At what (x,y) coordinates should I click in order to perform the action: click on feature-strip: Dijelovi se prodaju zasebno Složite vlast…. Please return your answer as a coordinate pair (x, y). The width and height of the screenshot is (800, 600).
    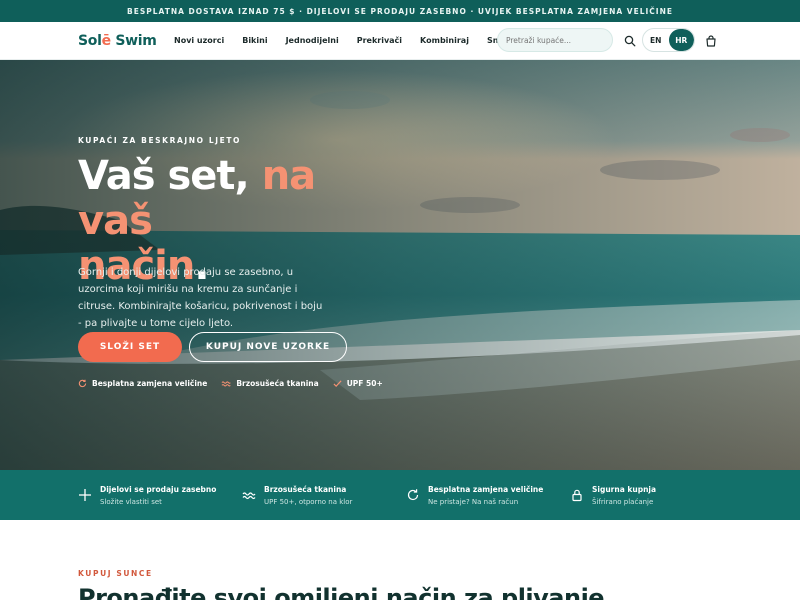
    Looking at the image, I should click on (400, 495).